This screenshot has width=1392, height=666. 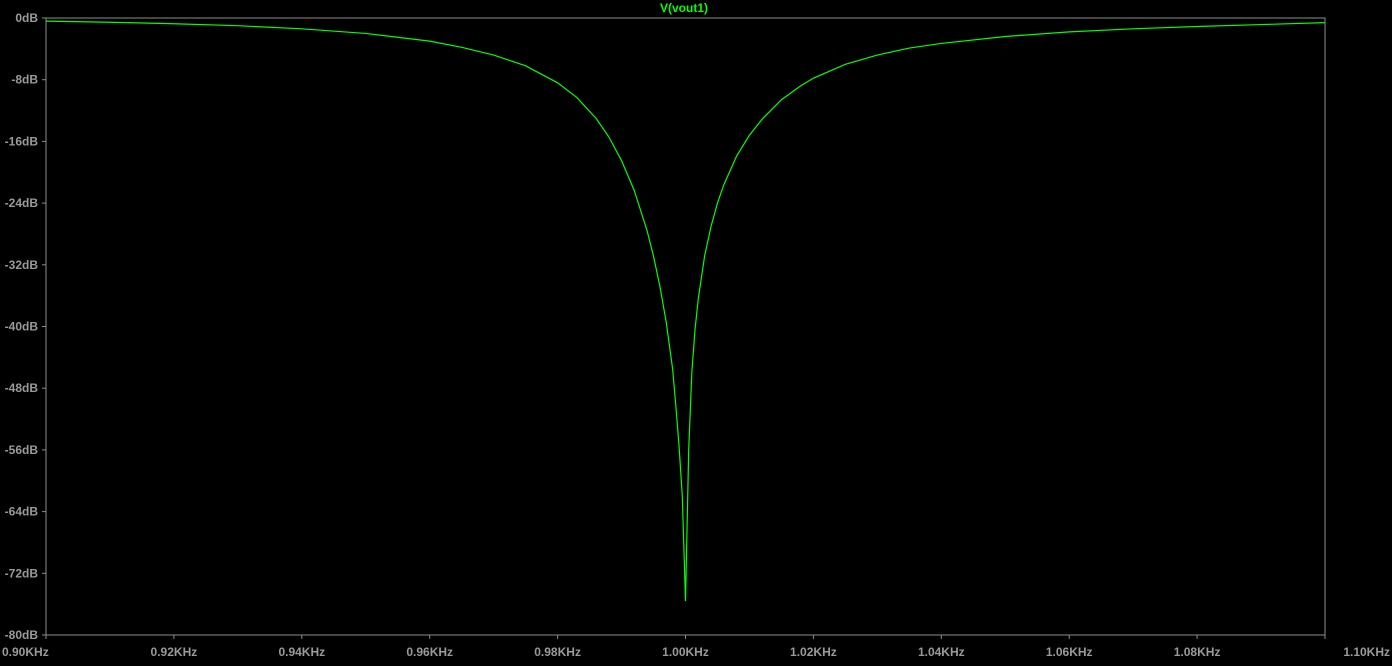 I want to click on y-tick-label: -80dB, so click(x=22, y=635).